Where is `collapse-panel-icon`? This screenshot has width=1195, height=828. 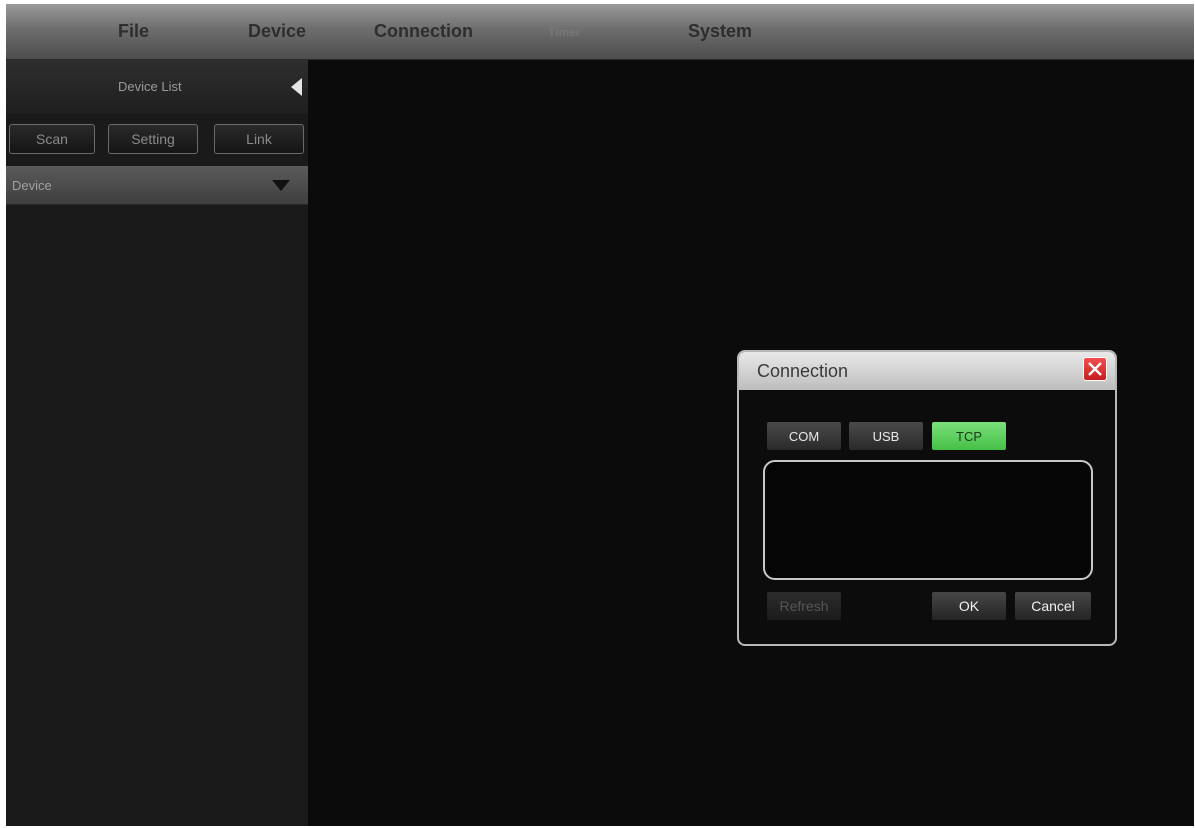
collapse-panel-icon is located at coordinates (296, 87).